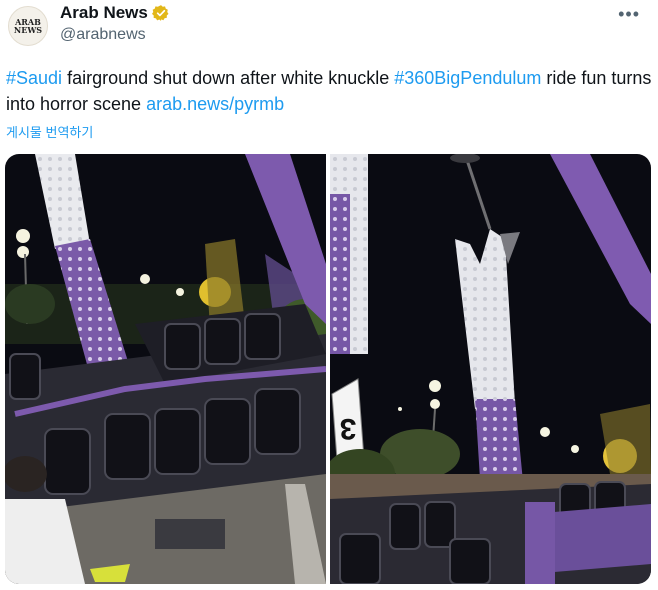  I want to click on author-name: Arab News, so click(104, 13).